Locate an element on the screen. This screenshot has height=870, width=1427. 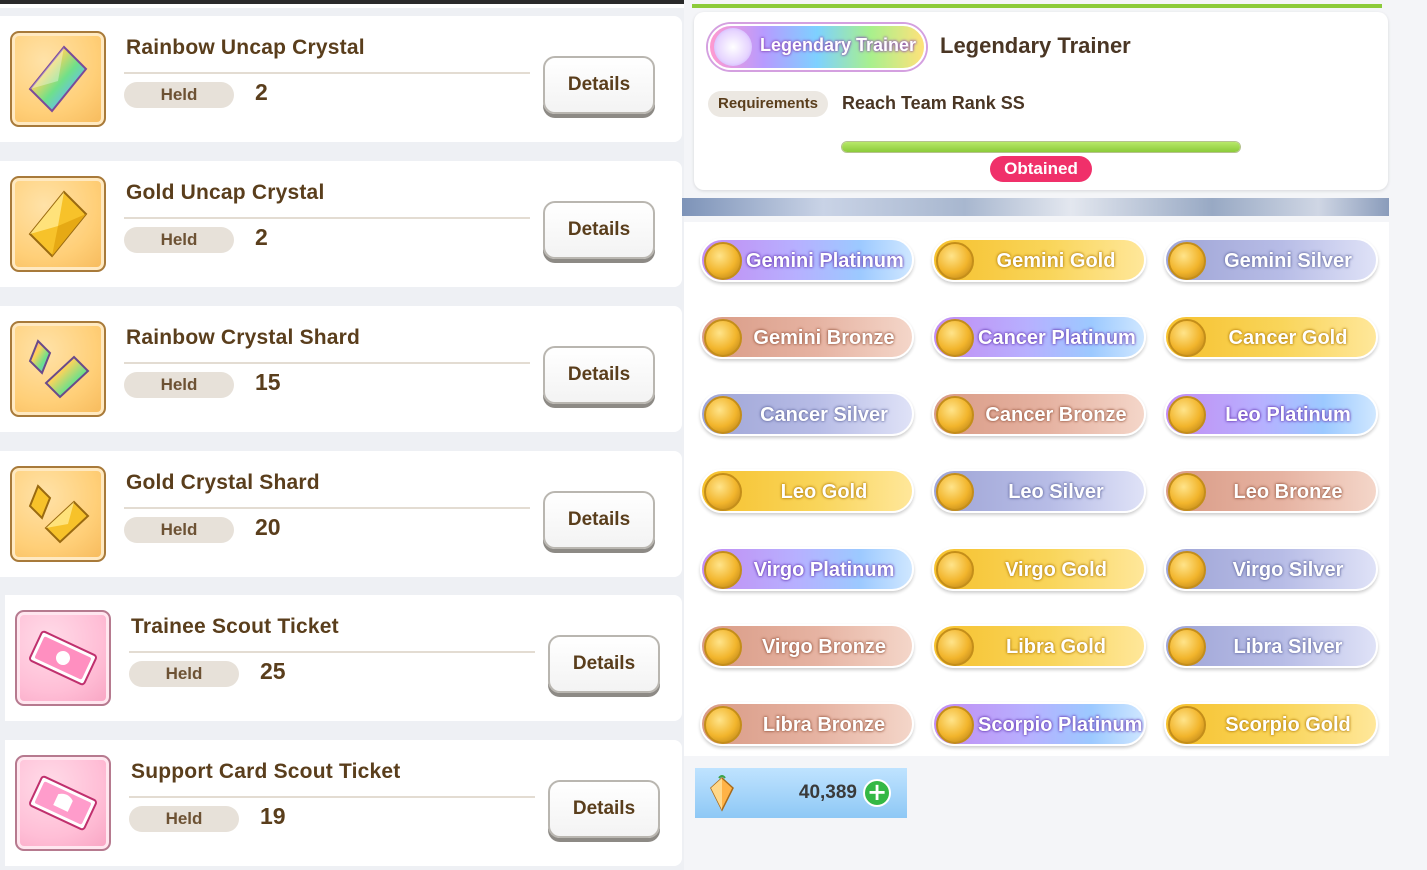
title-chip: Virgo Gold is located at coordinates (1039, 569).